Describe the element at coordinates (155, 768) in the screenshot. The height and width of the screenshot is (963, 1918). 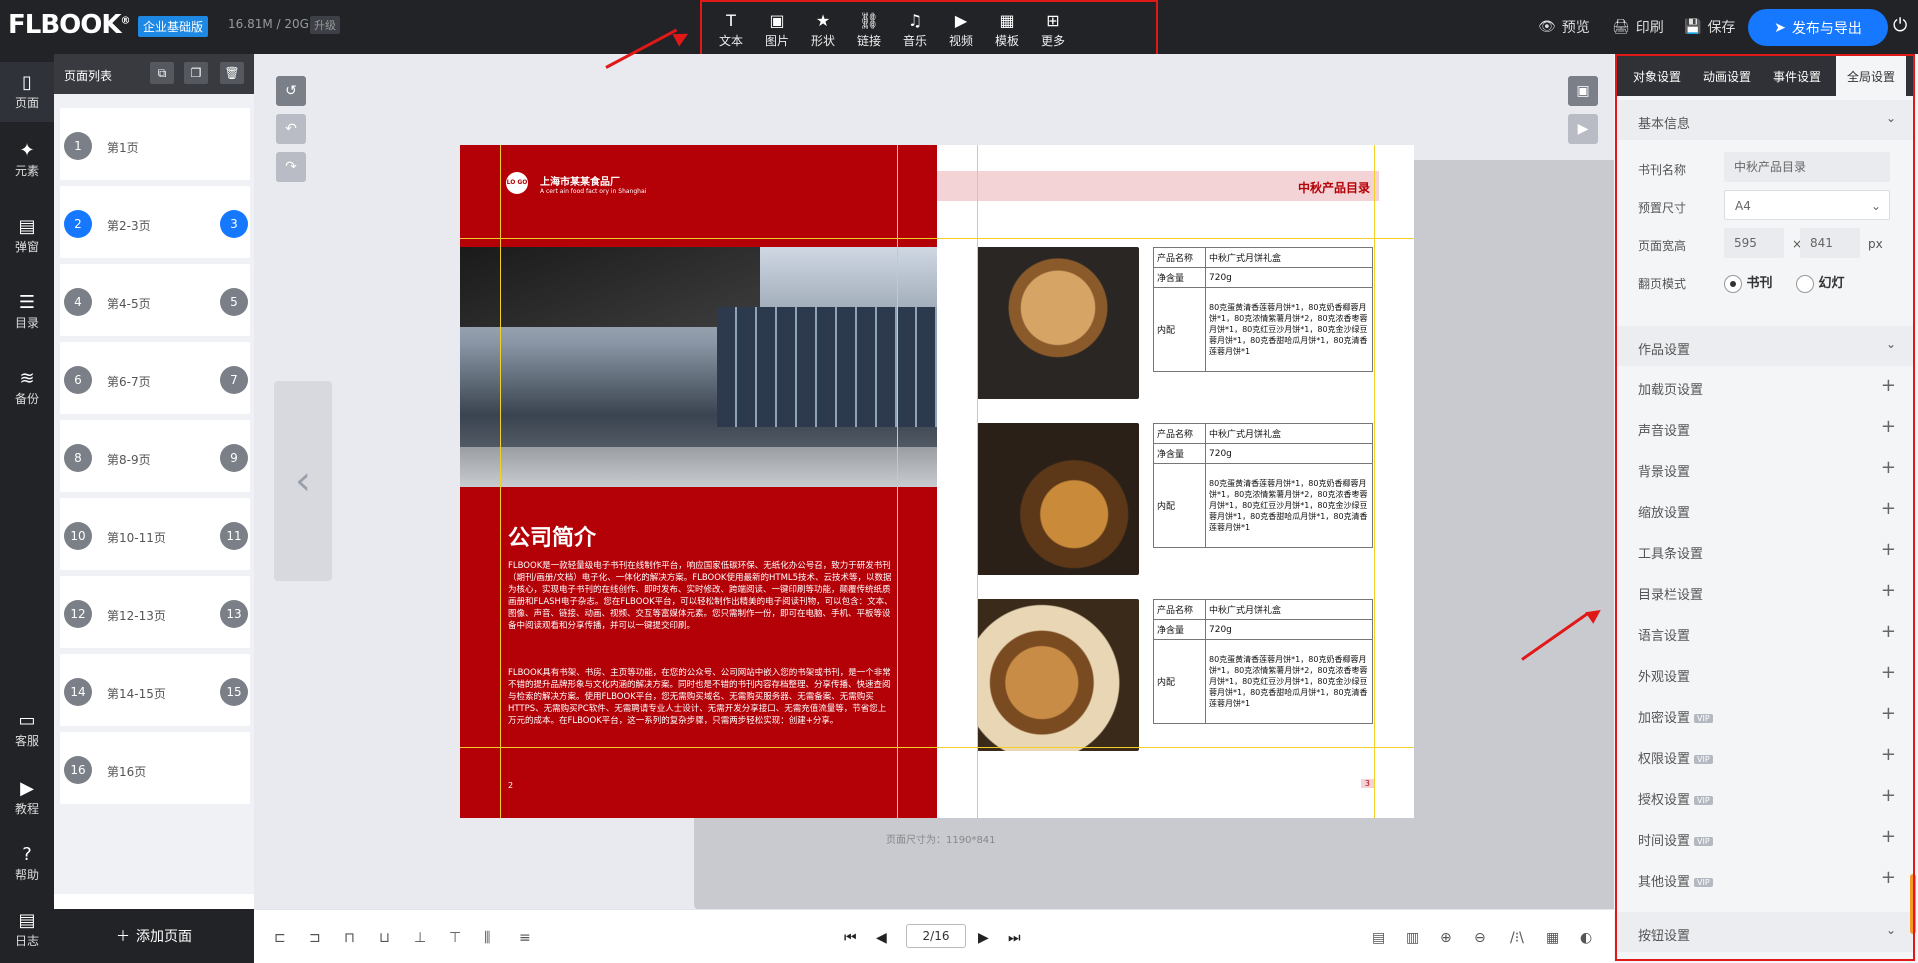
I see `page-item: 16 第16页` at that location.